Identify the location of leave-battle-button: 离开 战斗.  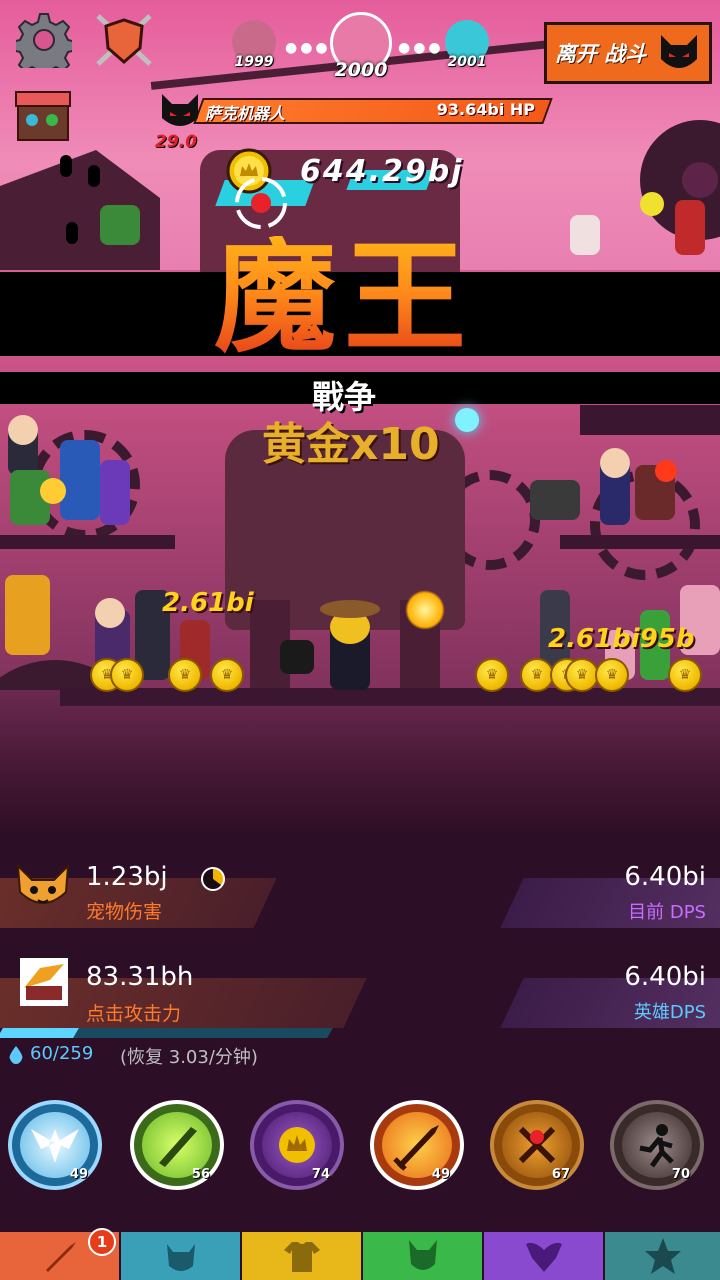
(628, 53).